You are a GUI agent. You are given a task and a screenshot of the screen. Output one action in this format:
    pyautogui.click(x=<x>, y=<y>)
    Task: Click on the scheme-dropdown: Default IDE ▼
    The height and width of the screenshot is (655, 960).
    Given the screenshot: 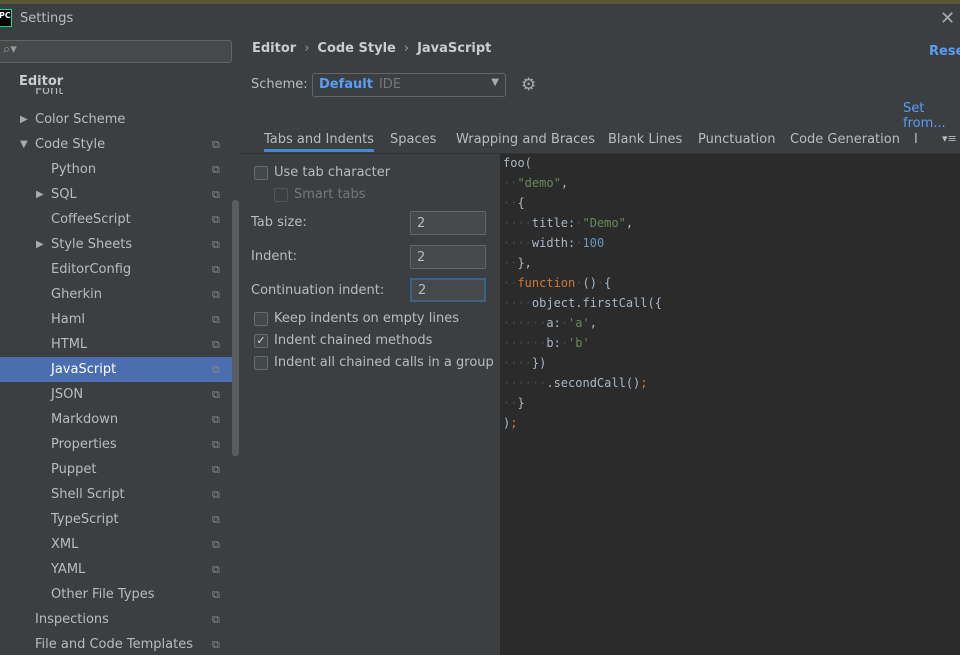 What is the action you would take?
    pyautogui.click(x=409, y=85)
    